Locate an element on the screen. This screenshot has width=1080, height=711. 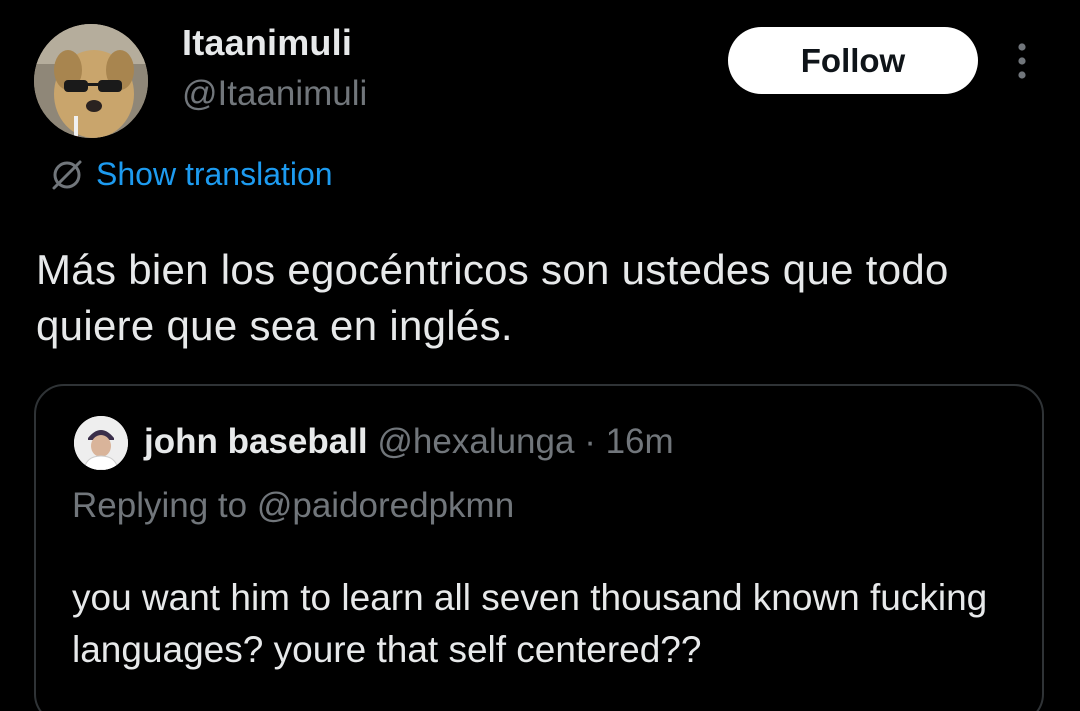
follow-button: Follow is located at coordinates (853, 60).